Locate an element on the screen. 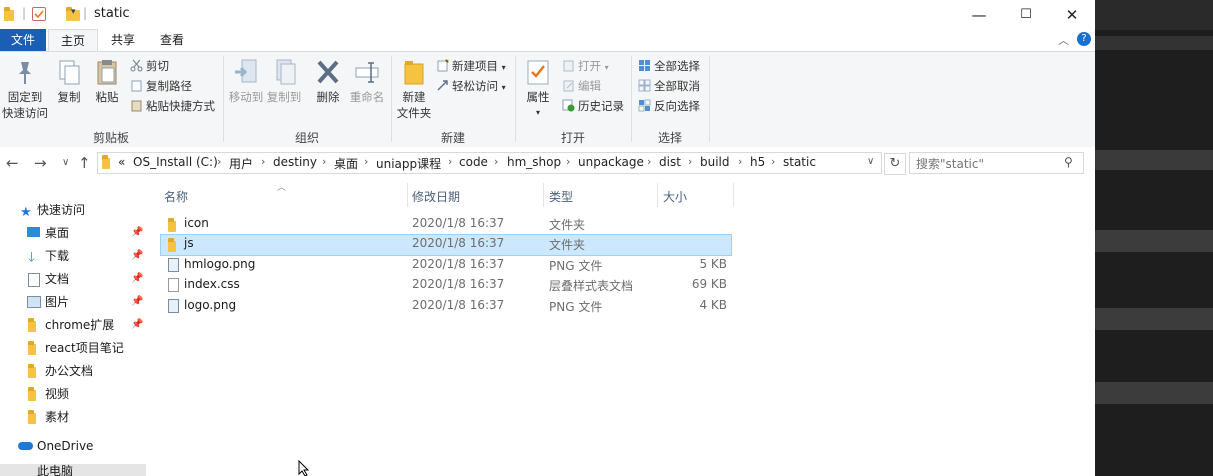  up-icon: ↑ is located at coordinates (84, 163).